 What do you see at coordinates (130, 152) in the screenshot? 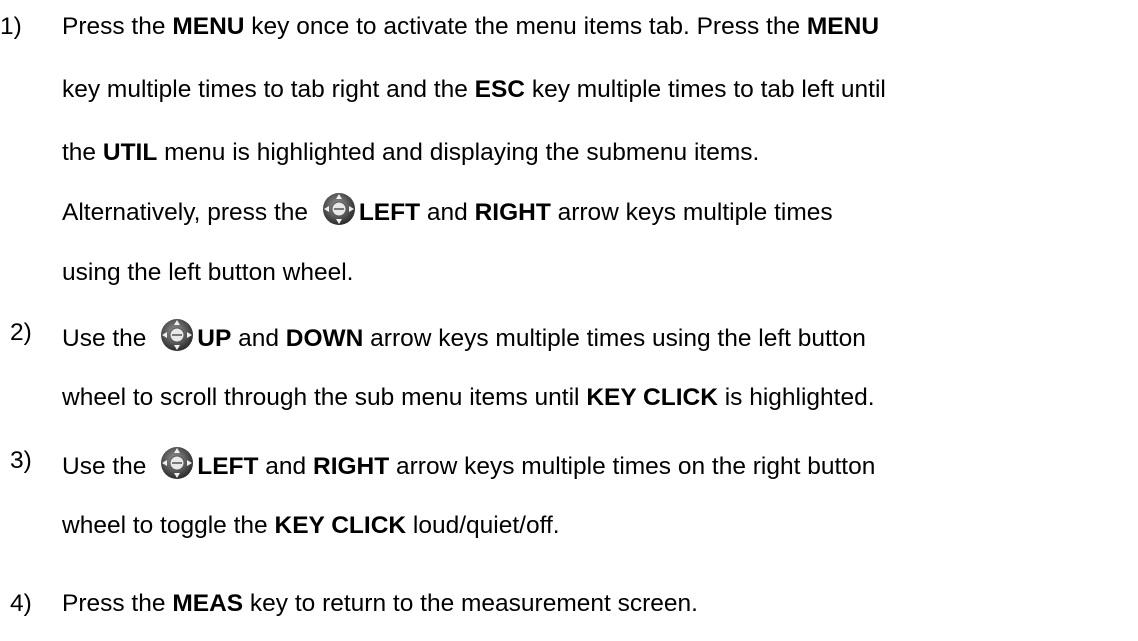
I see `util-menu-label: UTIL` at bounding box center [130, 152].